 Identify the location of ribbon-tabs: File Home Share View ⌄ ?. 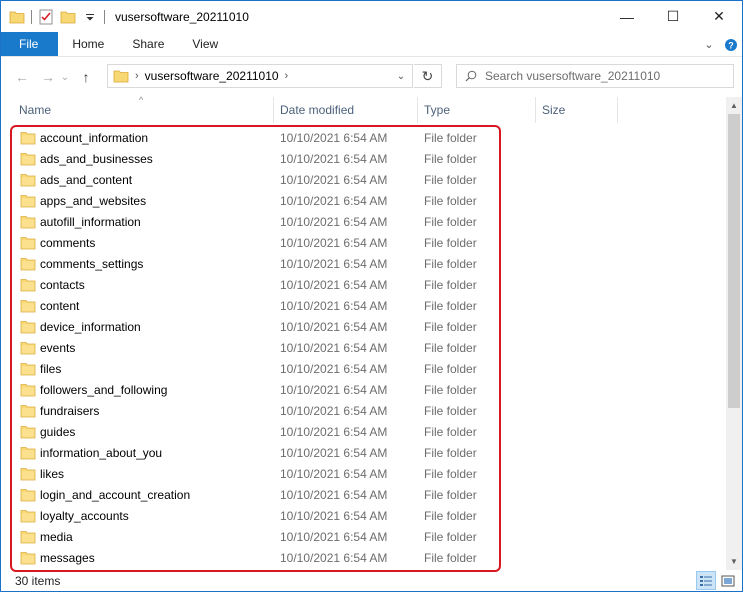
(371, 44).